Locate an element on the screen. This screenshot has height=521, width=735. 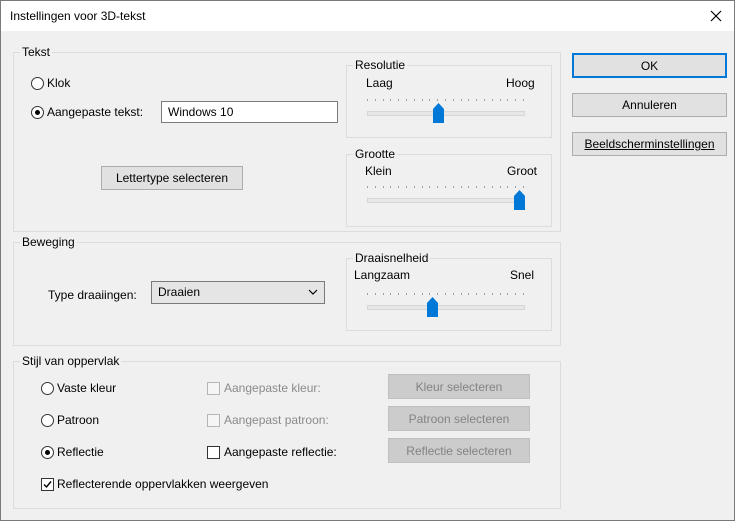
checkbox-show-reflective is located at coordinates (47, 484).